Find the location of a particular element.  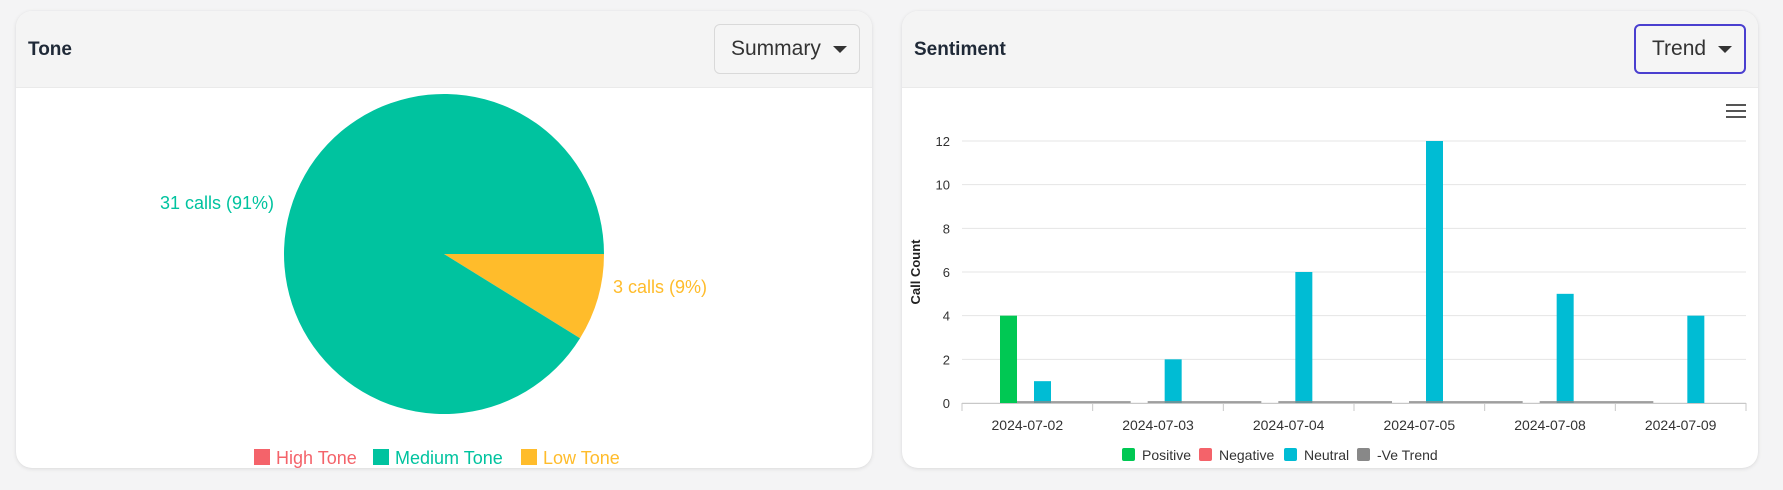

pie-label-medium-tone: 31 calls (91%) is located at coordinates (217, 203).